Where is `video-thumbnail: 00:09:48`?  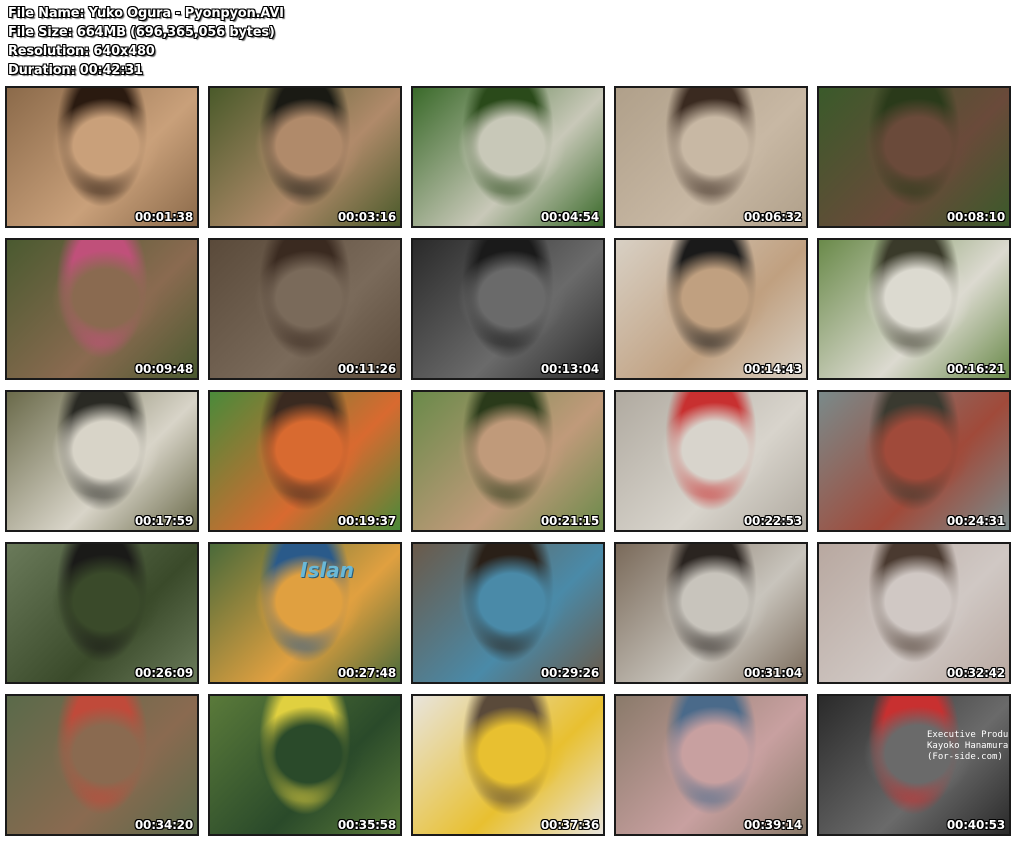
video-thumbnail: 00:09:48 is located at coordinates (102, 309).